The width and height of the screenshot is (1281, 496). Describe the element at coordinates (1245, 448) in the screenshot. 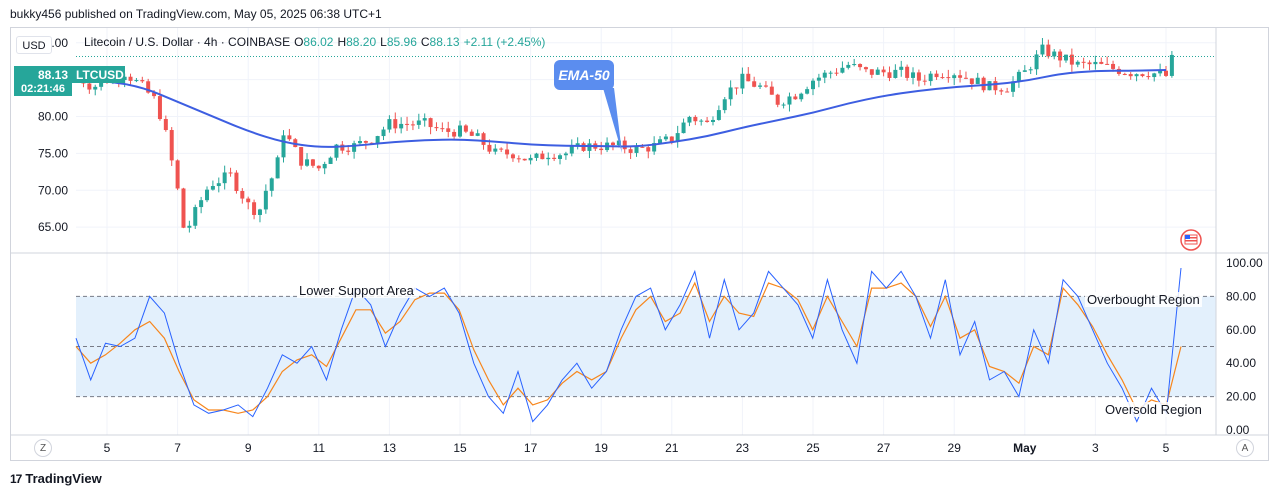

I see `auto-scale-button: A` at that location.